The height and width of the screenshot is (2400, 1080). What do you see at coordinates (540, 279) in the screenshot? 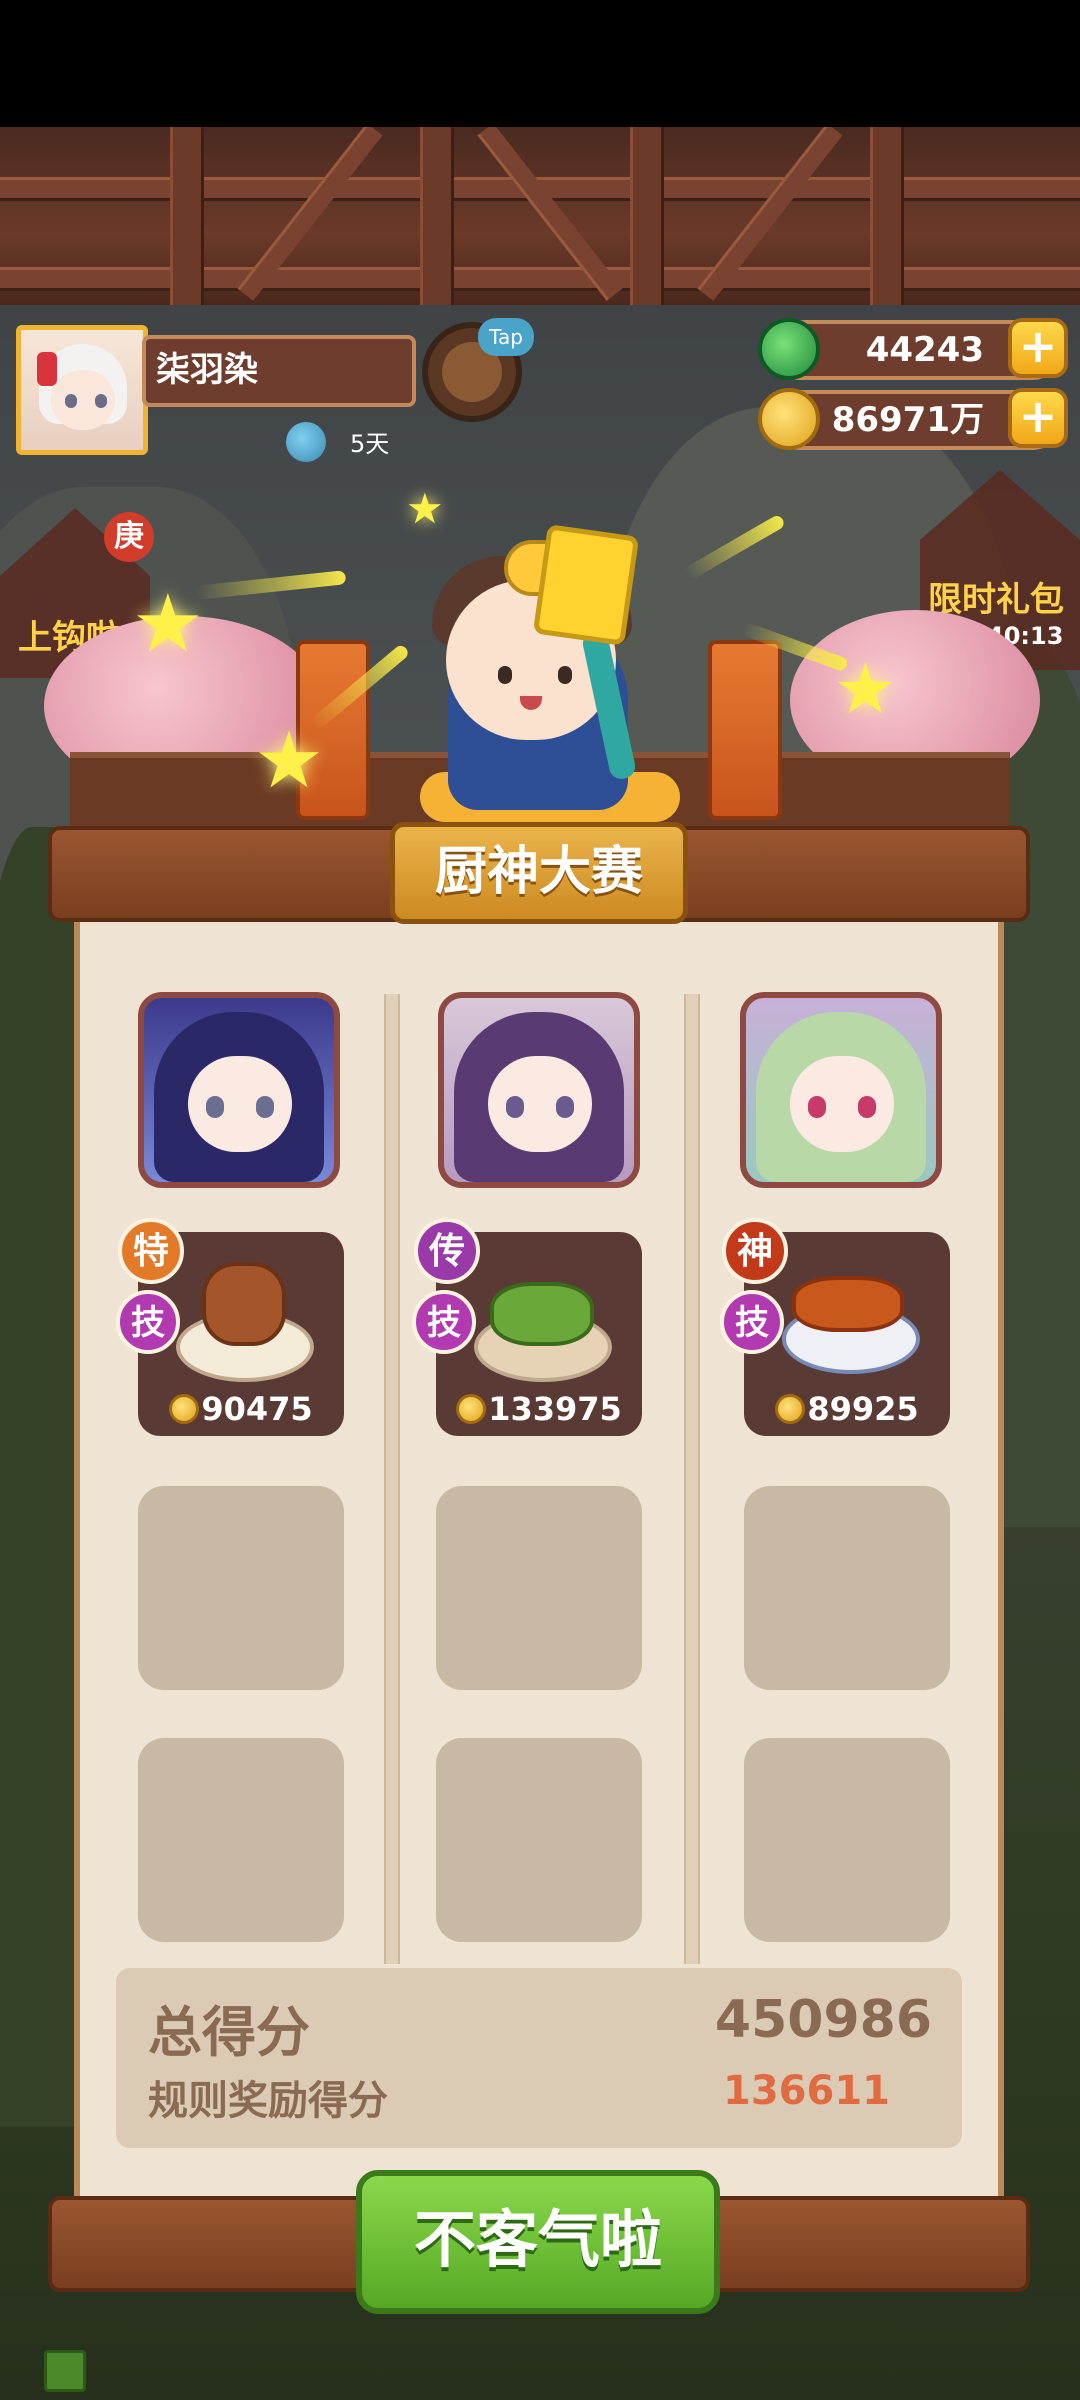
I see `roof-beam` at bounding box center [540, 279].